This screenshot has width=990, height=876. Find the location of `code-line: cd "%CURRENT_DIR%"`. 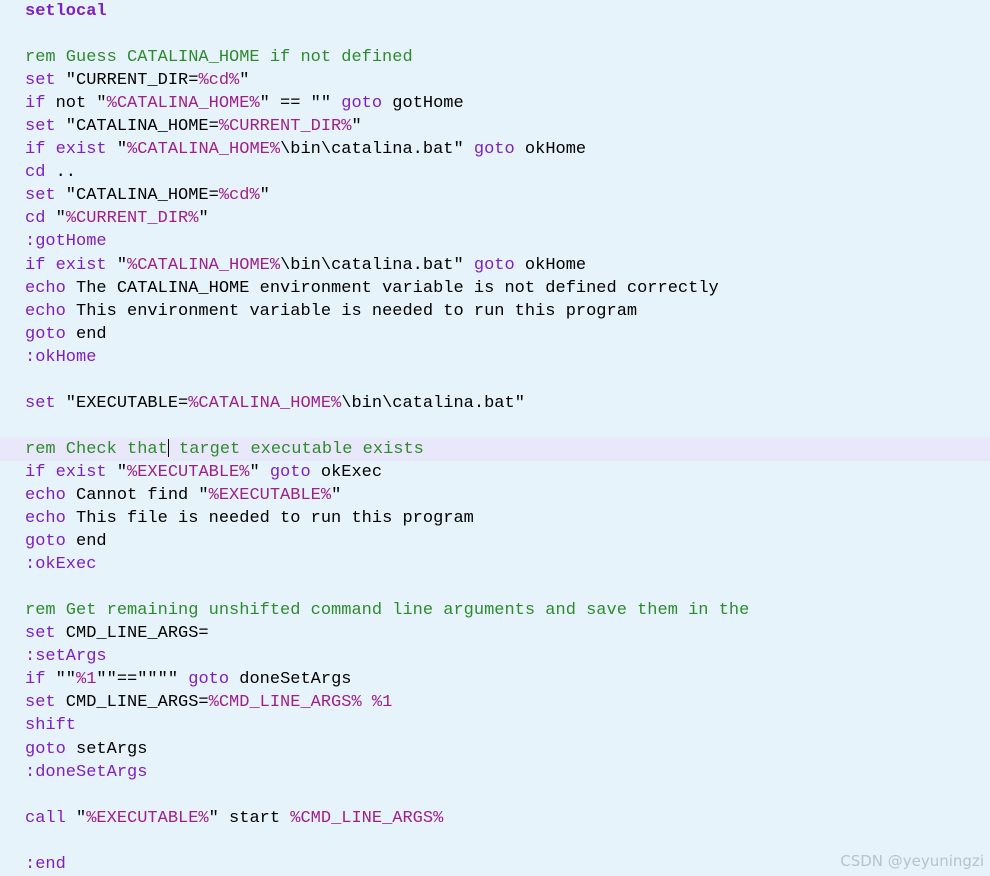

code-line: cd "%CURRENT_DIR%" is located at coordinates (495, 218).